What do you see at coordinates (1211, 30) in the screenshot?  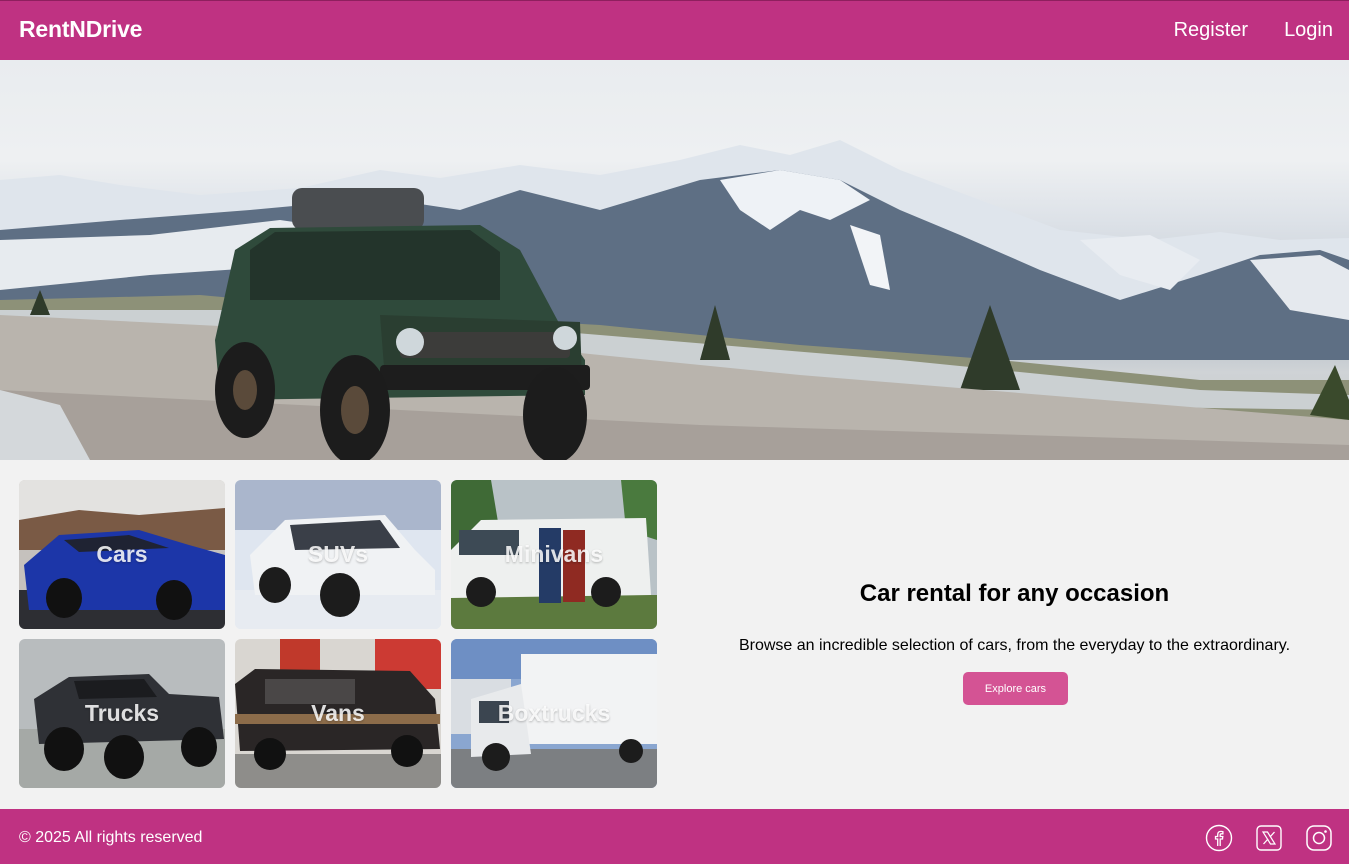 I see `register-link: Register` at bounding box center [1211, 30].